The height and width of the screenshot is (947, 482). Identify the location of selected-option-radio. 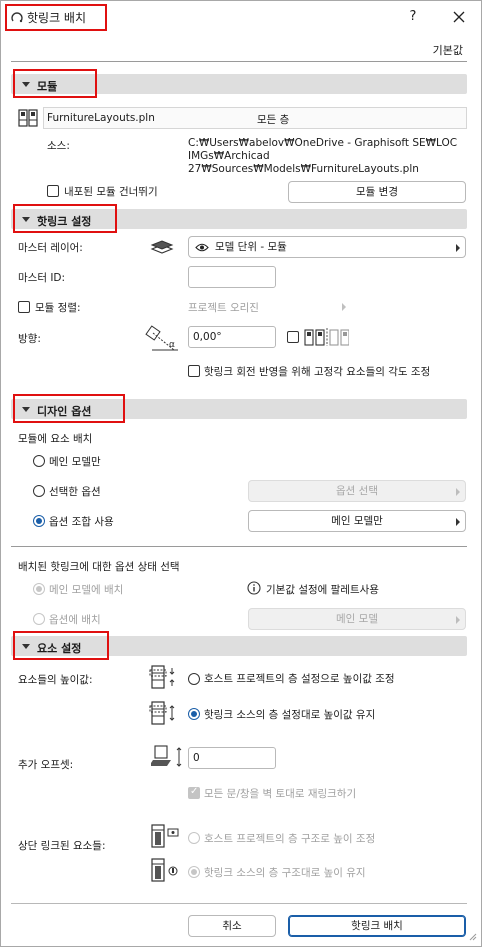
(39, 491).